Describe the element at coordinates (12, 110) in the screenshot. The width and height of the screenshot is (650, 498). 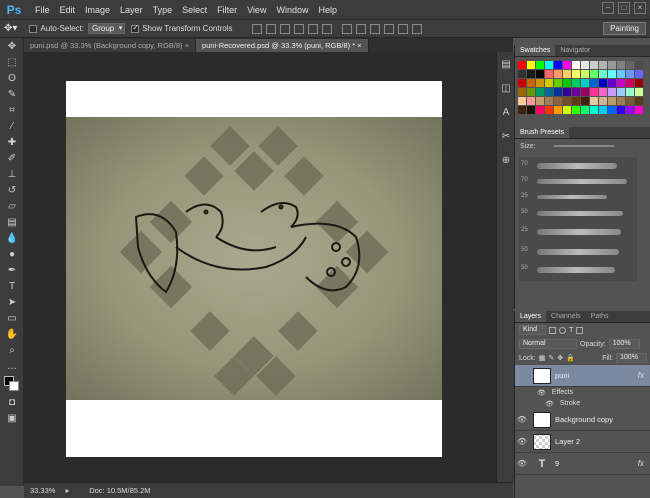
I see `crop-tool-icon: ⌗` at that location.